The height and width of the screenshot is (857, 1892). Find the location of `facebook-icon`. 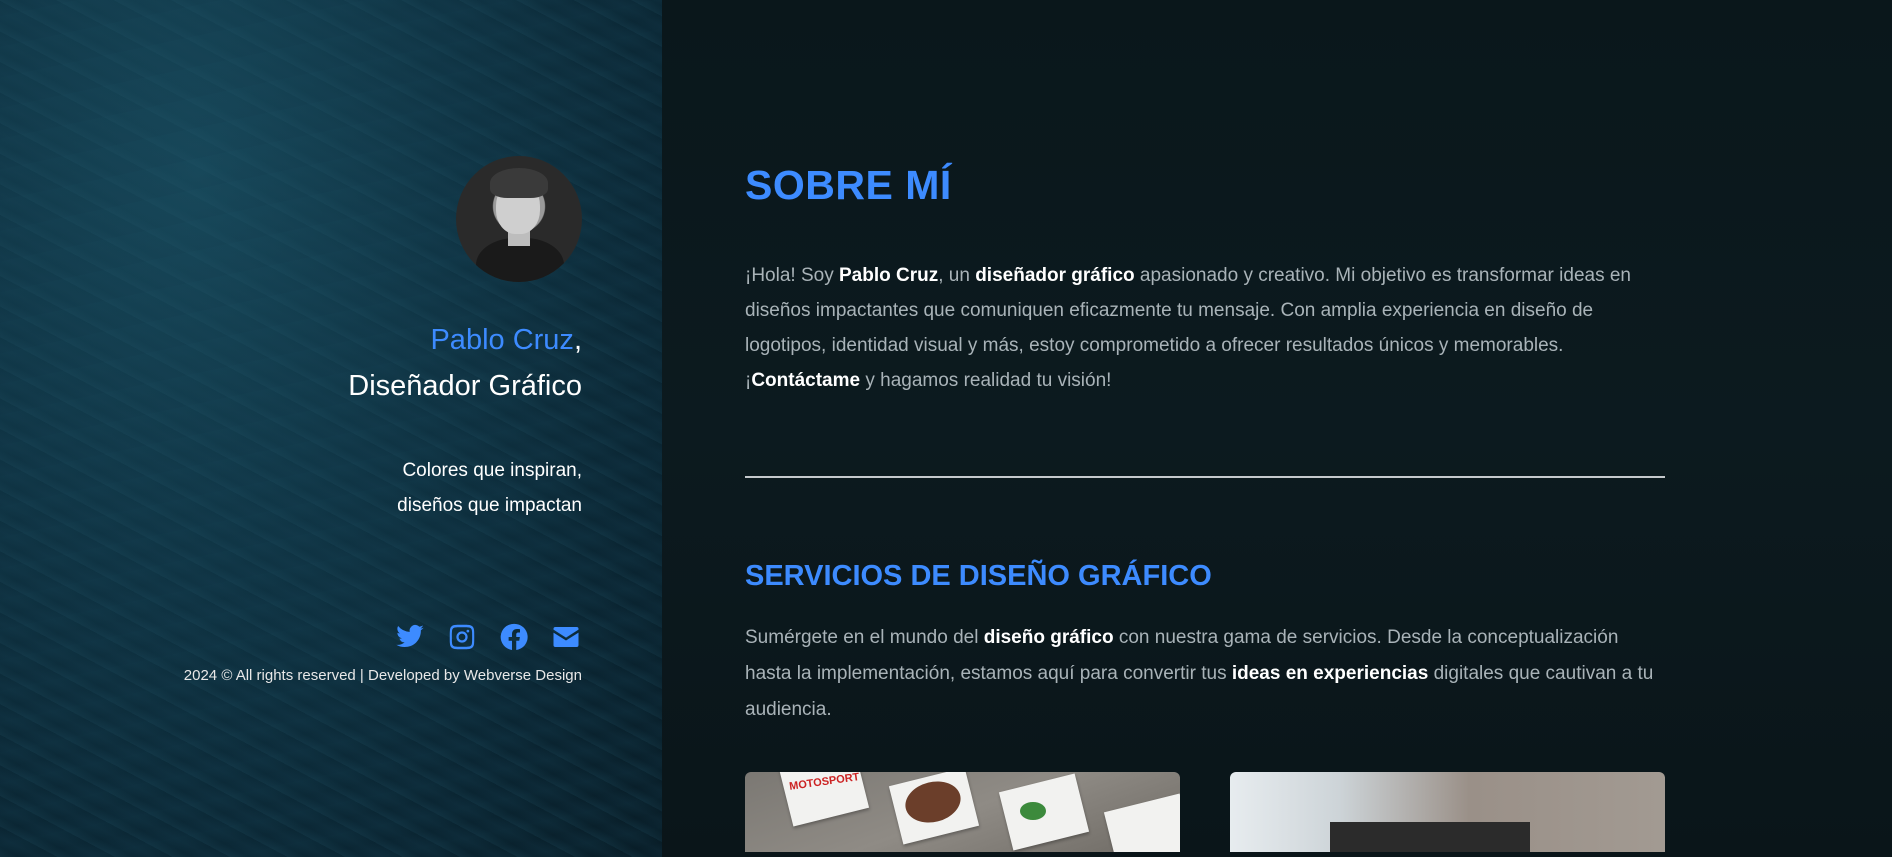

facebook-icon is located at coordinates (514, 637).